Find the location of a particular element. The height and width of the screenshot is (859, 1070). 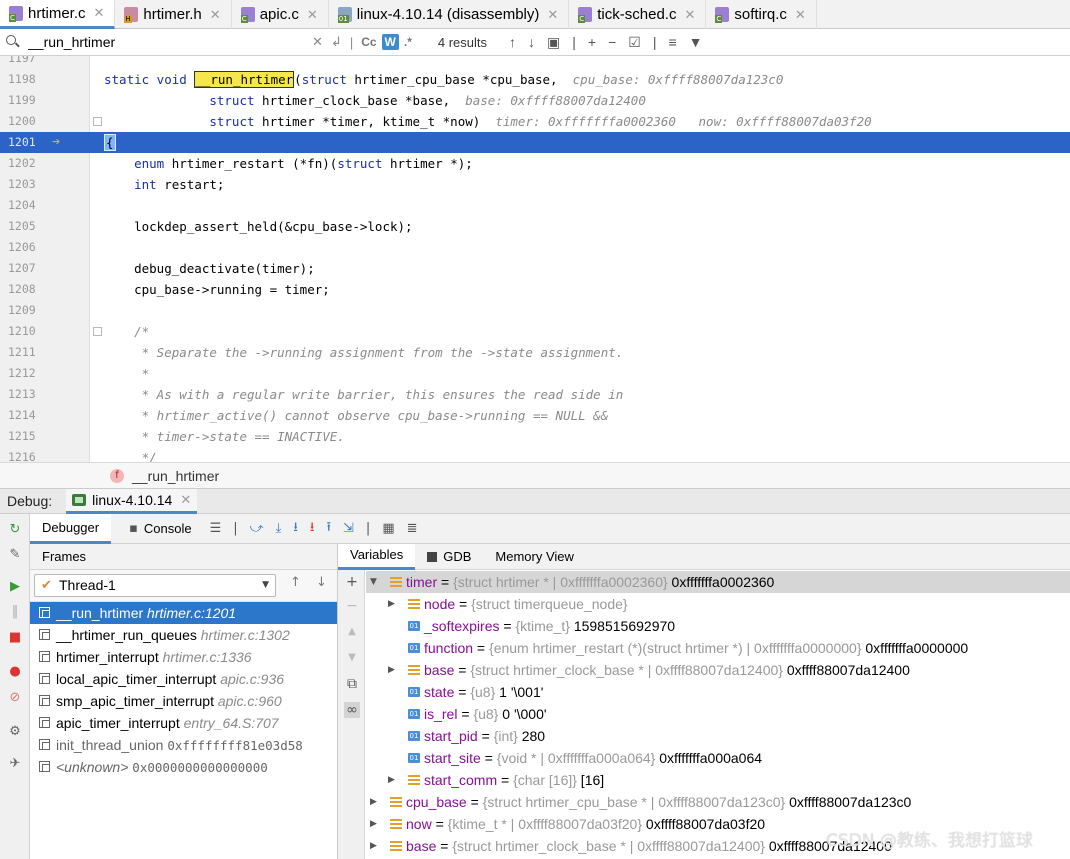

stack-frame: init_thread_union 0xffffffff81e03d58 is located at coordinates (183, 745).